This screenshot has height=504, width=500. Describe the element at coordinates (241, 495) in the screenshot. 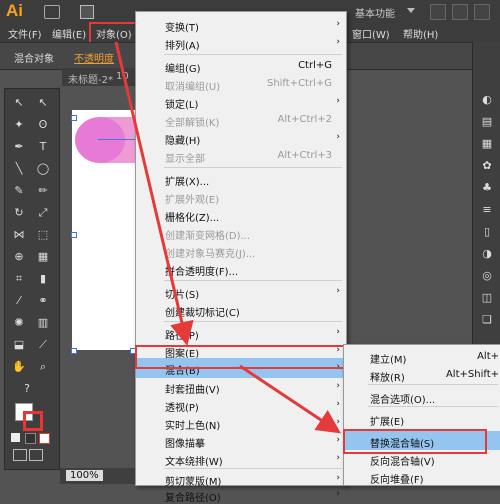

I see `menu-item-compound-path: 复合路径(O) ›` at that location.